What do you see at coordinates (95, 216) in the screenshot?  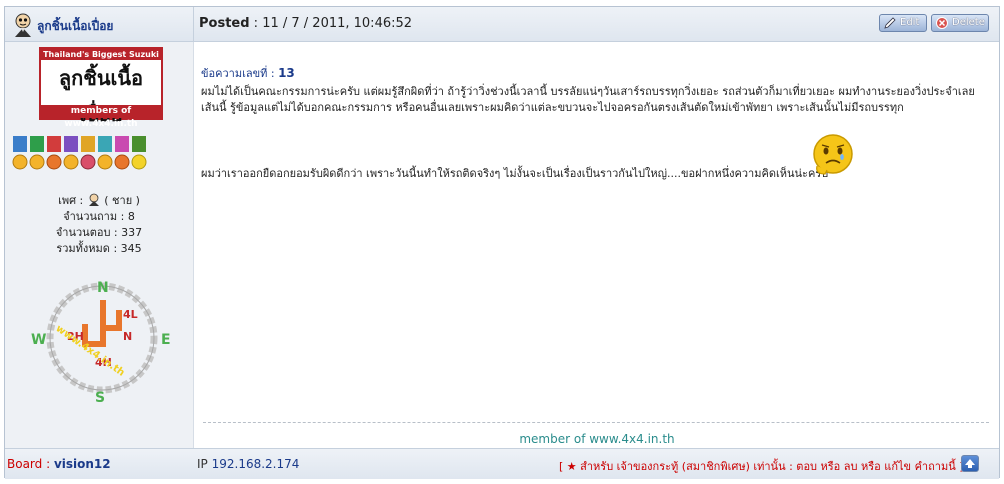 I see `questions-label: จำนวนถาม :` at bounding box center [95, 216].